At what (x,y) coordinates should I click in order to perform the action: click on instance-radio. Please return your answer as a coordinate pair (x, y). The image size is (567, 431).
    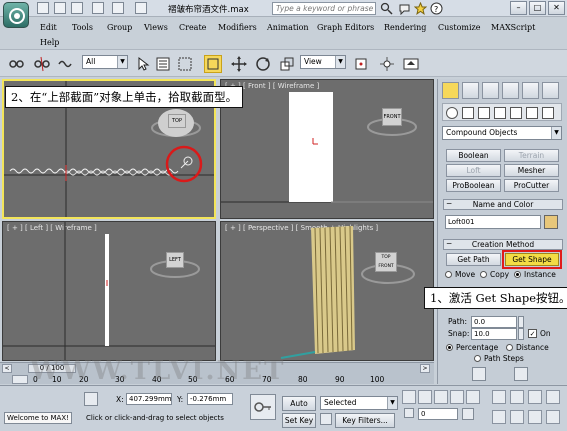
    Looking at the image, I should click on (517, 274).